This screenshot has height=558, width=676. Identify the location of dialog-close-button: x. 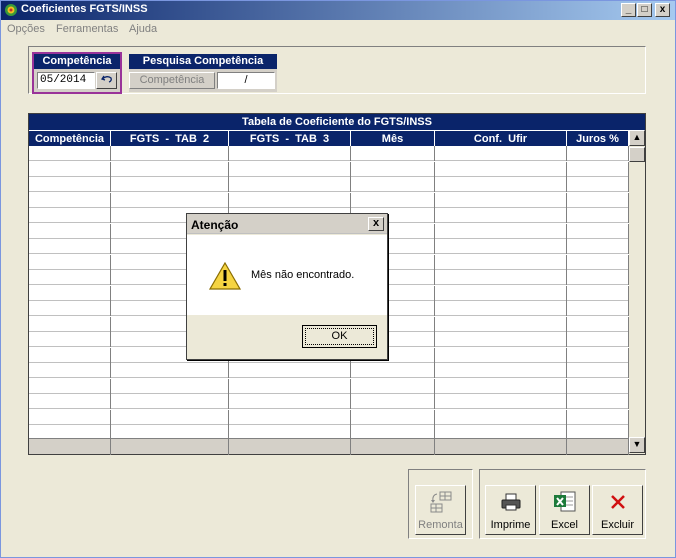
(376, 224).